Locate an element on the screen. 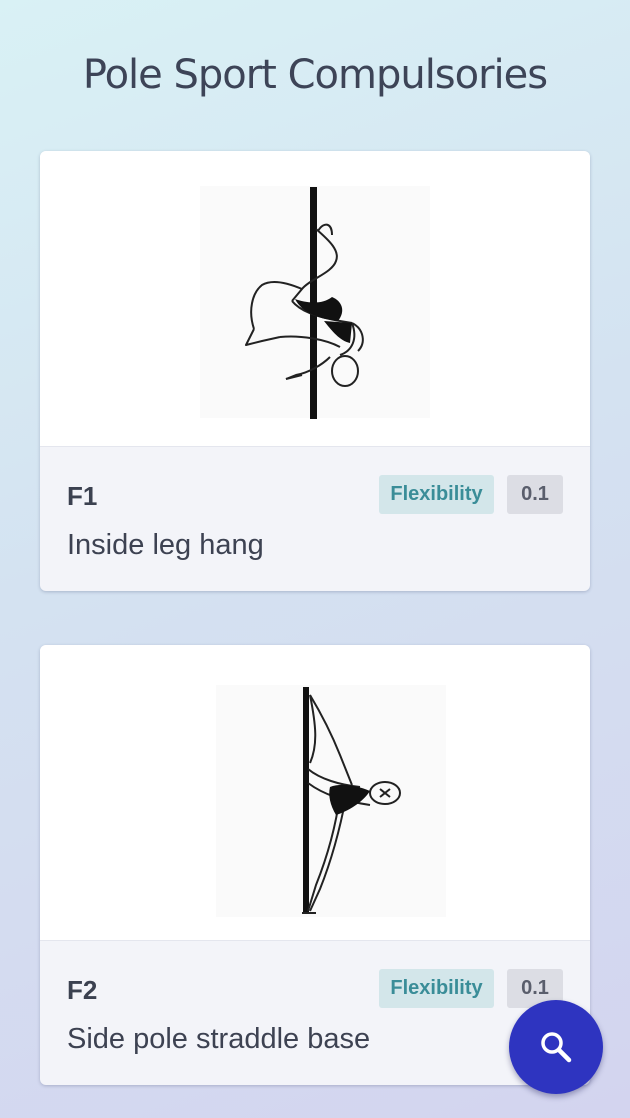 This screenshot has height=1118, width=630. move-name: Inside leg hang is located at coordinates (165, 545).